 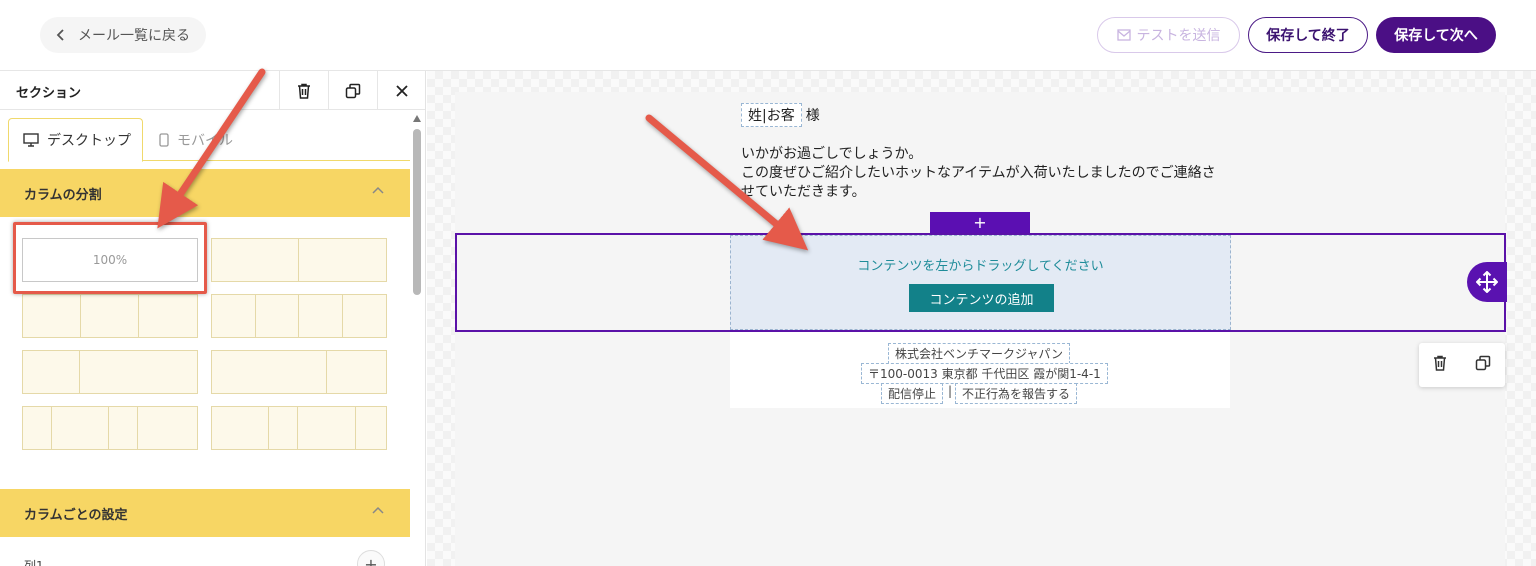 I want to click on merge-tag-last-name: 姓|お客, so click(x=771, y=115).